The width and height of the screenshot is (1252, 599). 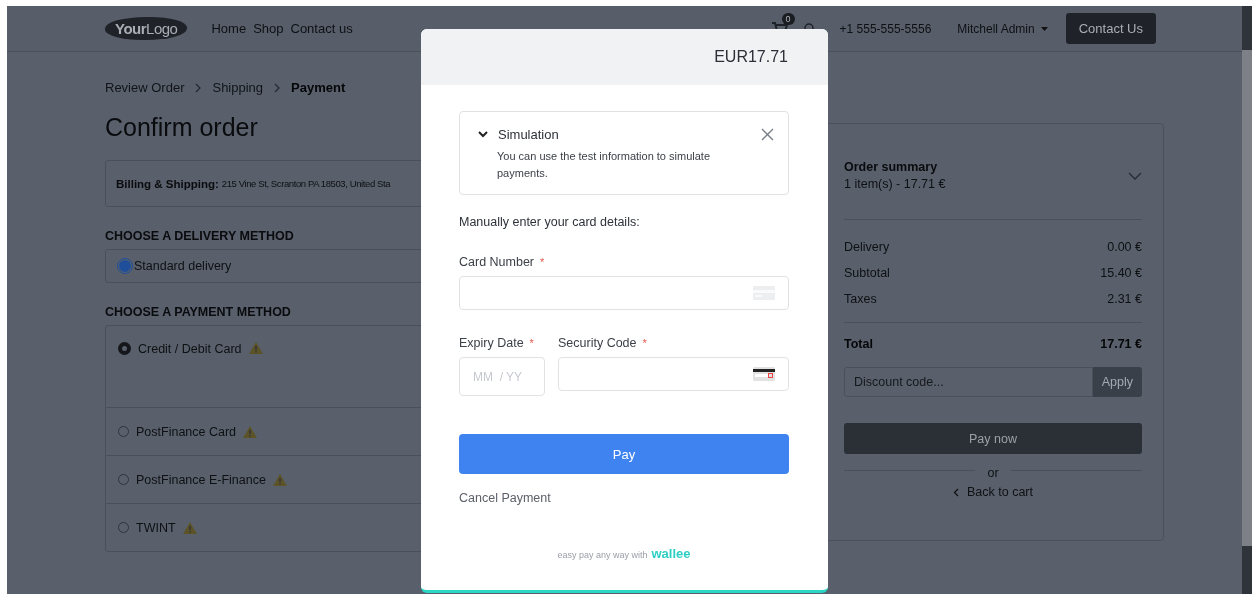 I want to click on payment-method-label: Credit / Debit Card, so click(x=190, y=349).